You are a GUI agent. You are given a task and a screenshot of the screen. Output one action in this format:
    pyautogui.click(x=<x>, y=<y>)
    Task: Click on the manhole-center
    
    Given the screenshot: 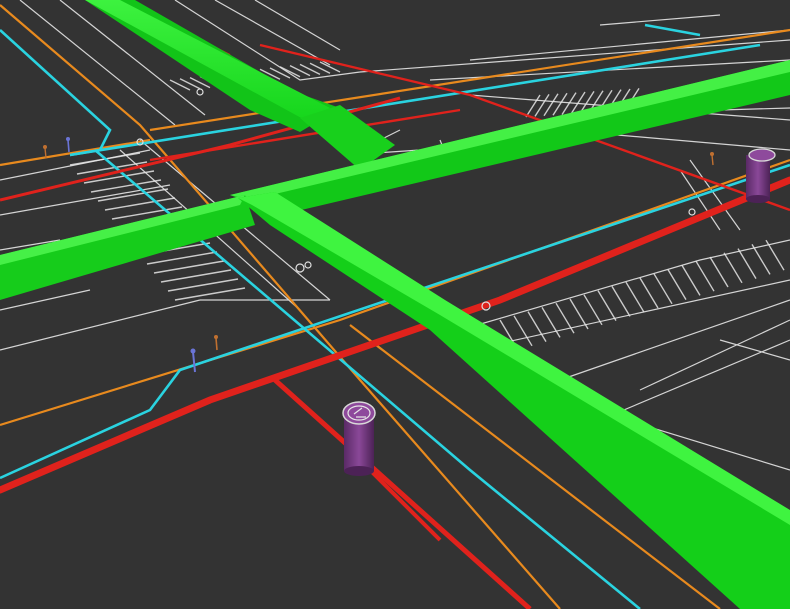 What is the action you would take?
    pyautogui.click(x=359, y=438)
    